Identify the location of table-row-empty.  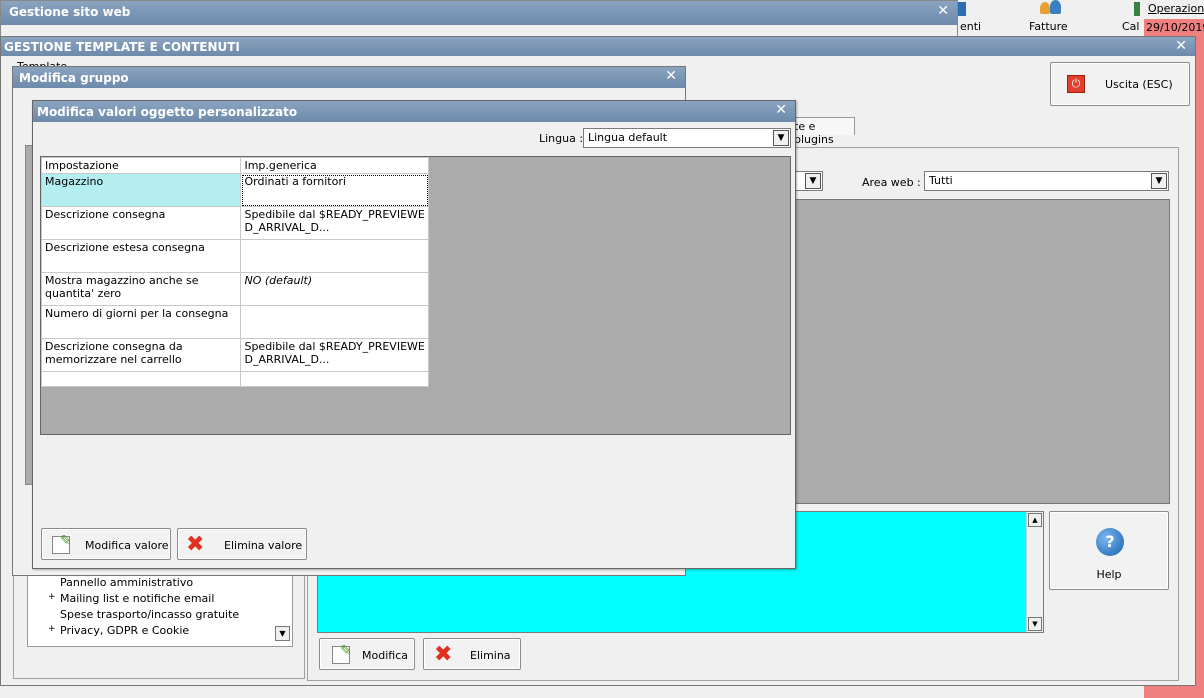
(234, 379).